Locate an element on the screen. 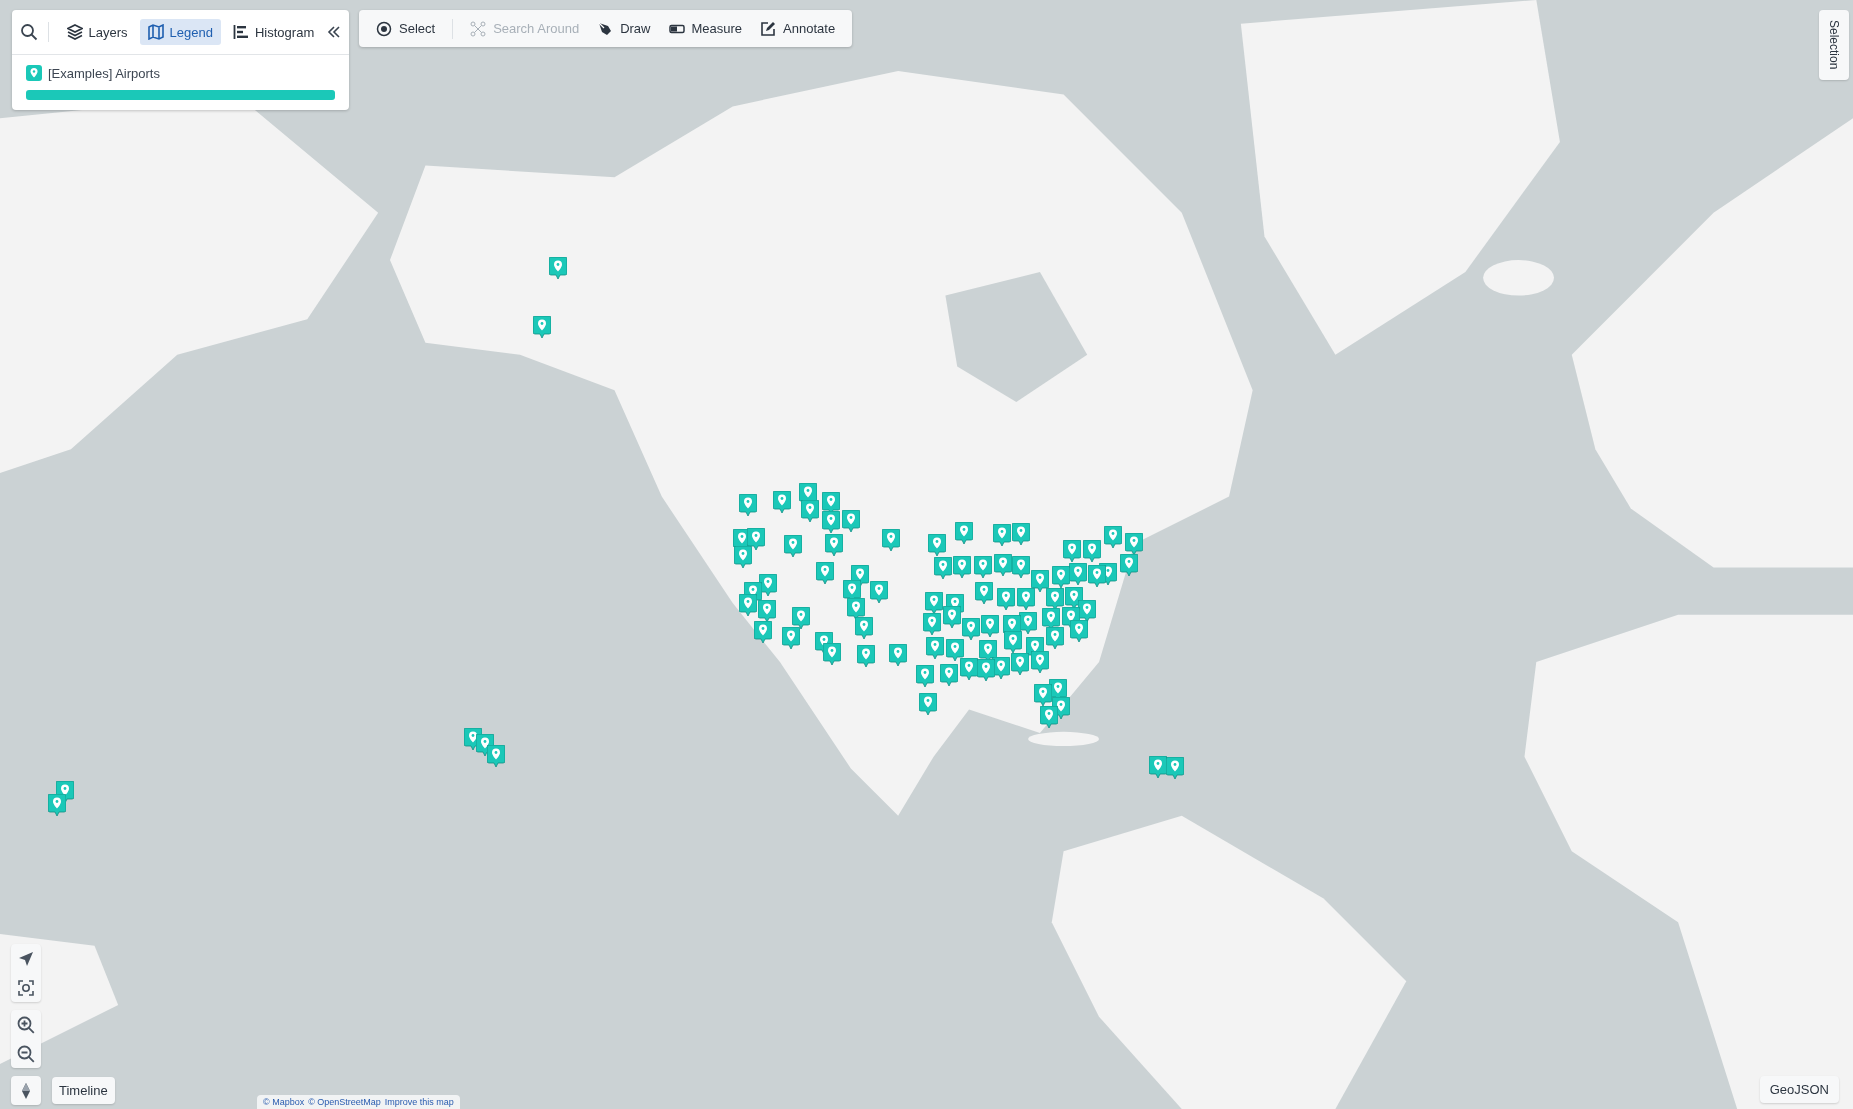 This screenshot has height=1109, width=1853. panel-tab: Layers is located at coordinates (97, 32).